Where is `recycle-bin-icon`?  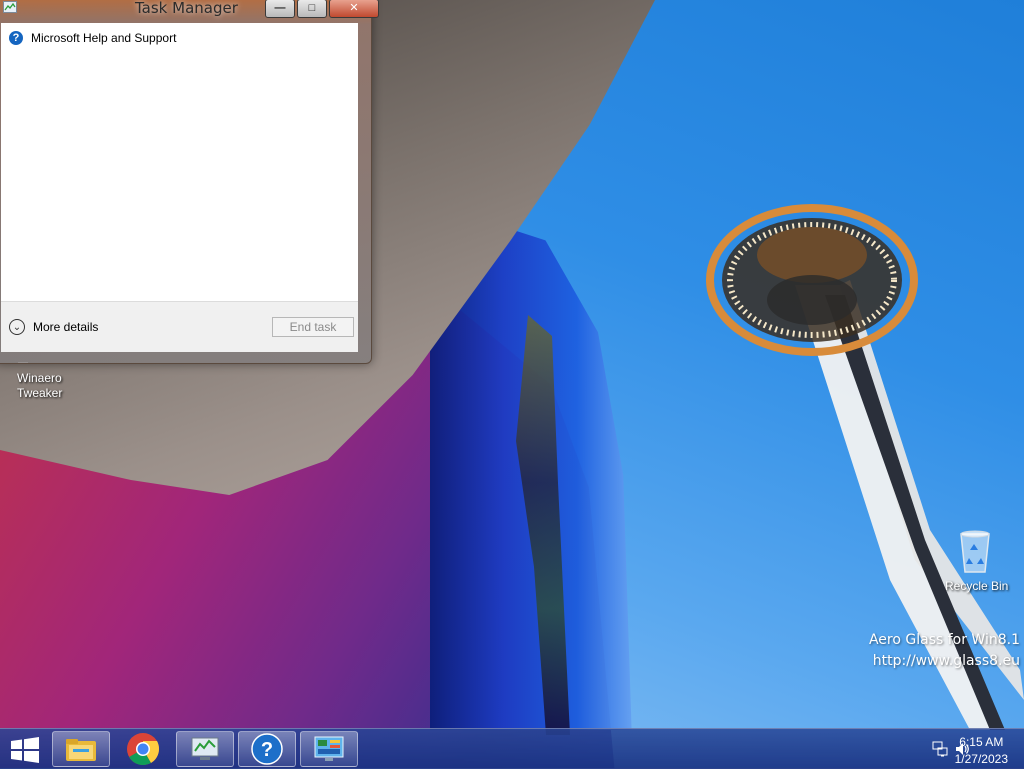
recycle-bin-icon is located at coordinates (975, 551).